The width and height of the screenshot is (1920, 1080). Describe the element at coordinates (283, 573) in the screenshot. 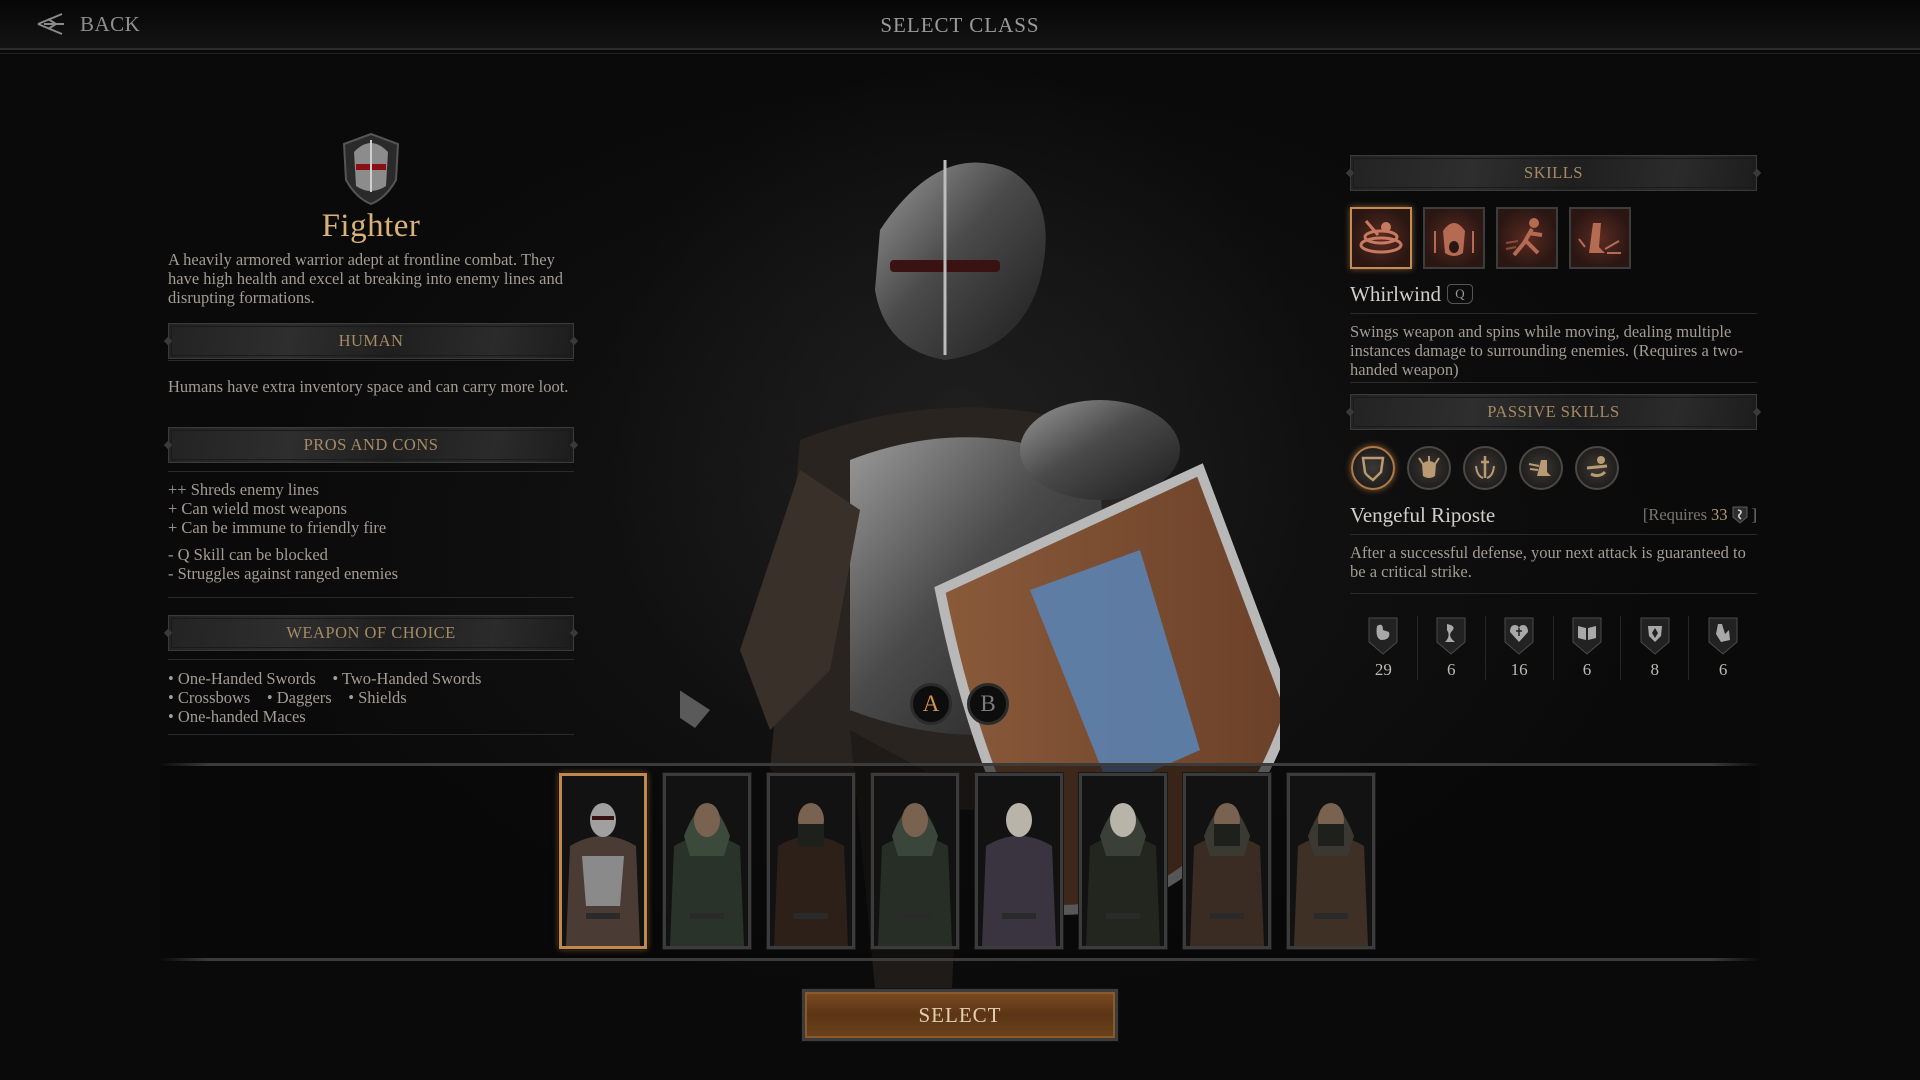

I see `con-item: - Struggles against ranged enemies` at that location.